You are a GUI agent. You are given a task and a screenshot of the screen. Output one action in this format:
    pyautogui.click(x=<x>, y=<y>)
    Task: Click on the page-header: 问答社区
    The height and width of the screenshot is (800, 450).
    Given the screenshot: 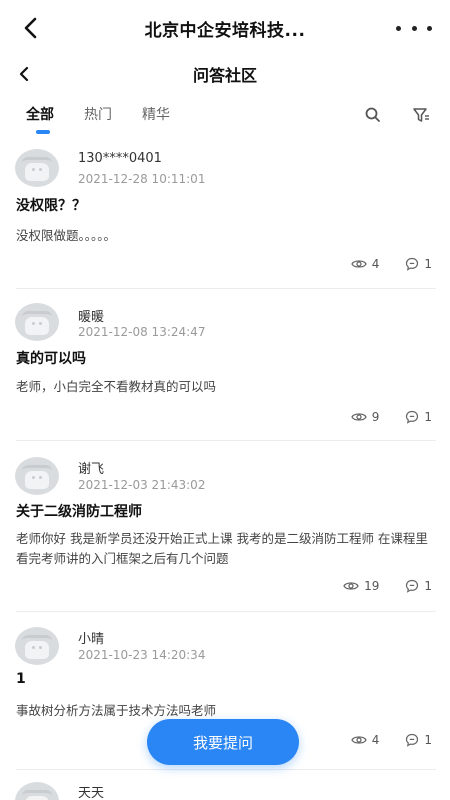 What is the action you would take?
    pyautogui.click(x=225, y=74)
    